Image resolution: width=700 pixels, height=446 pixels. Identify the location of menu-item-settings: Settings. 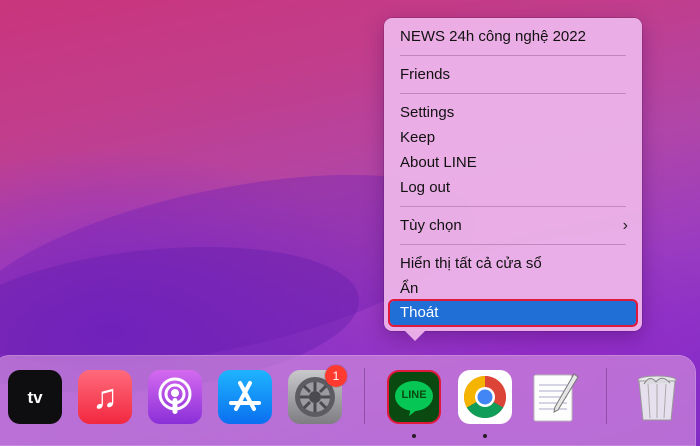
(513, 112).